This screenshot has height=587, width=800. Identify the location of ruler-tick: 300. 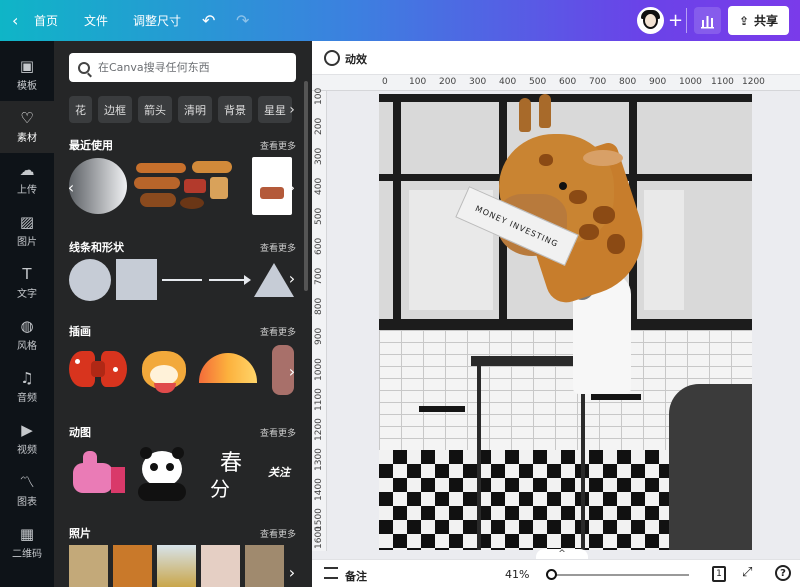
(478, 82).